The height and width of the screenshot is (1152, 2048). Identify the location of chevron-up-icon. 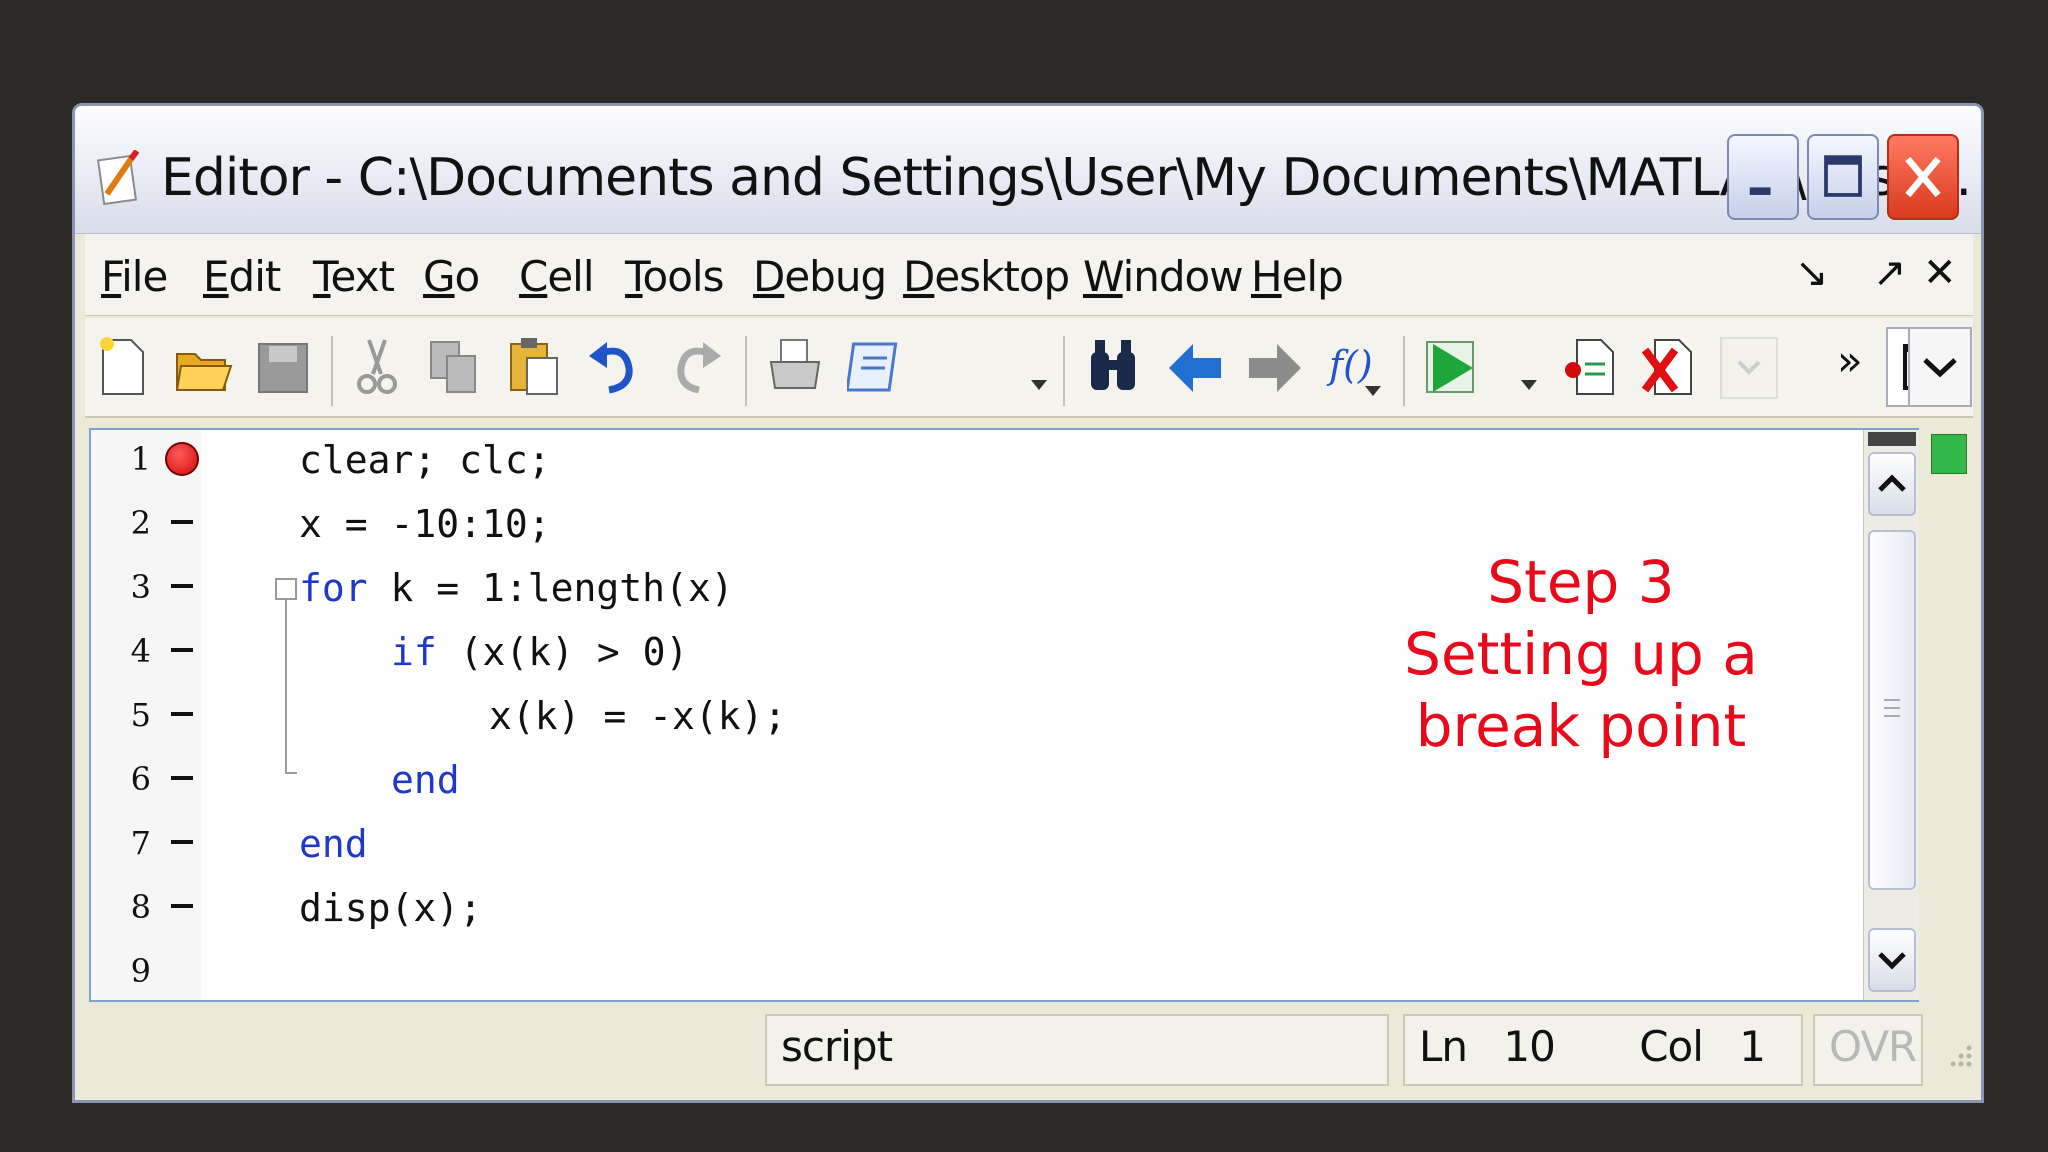
(1892, 483).